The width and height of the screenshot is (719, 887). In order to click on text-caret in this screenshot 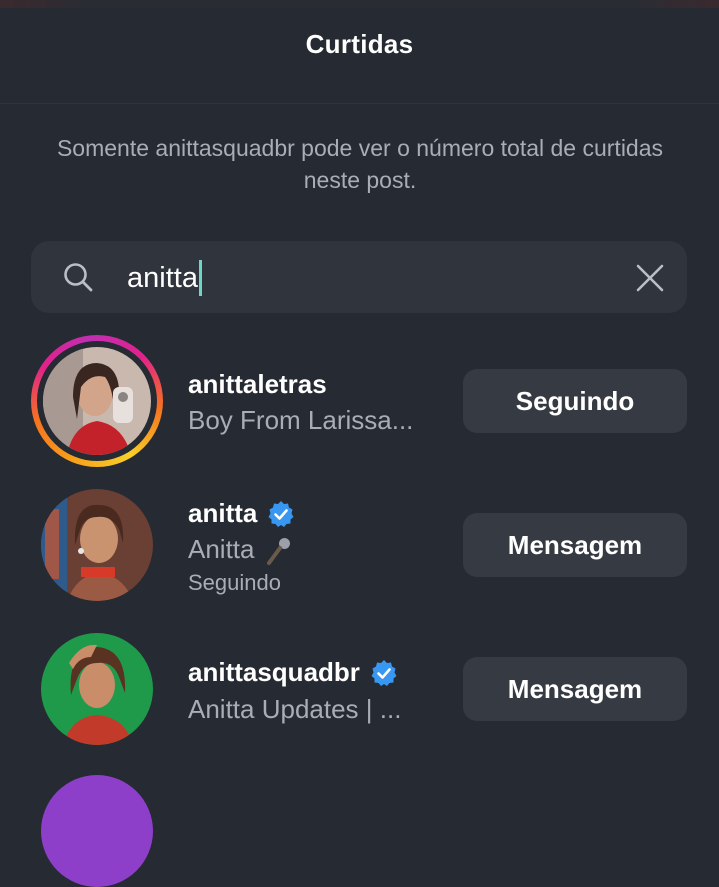, I will do `click(200, 278)`.